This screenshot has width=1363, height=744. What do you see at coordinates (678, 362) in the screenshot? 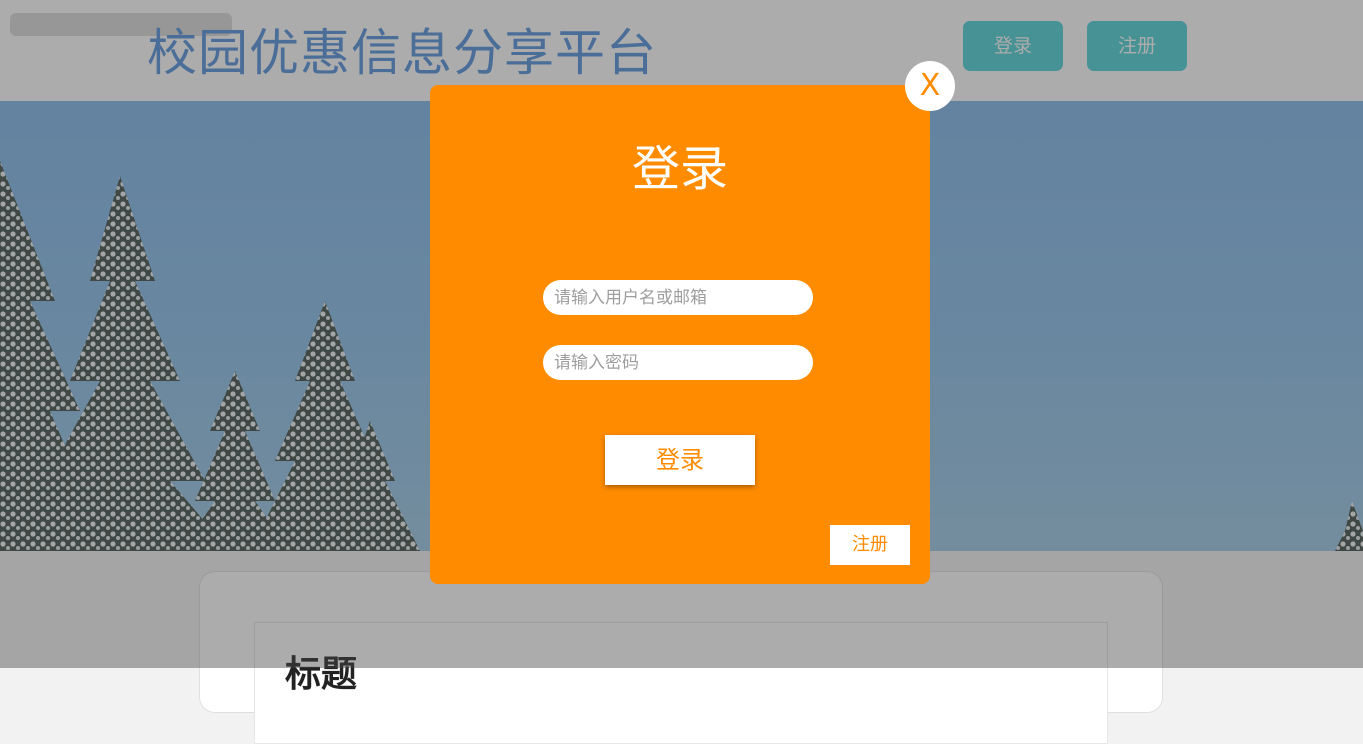
I see `password-input` at bounding box center [678, 362].